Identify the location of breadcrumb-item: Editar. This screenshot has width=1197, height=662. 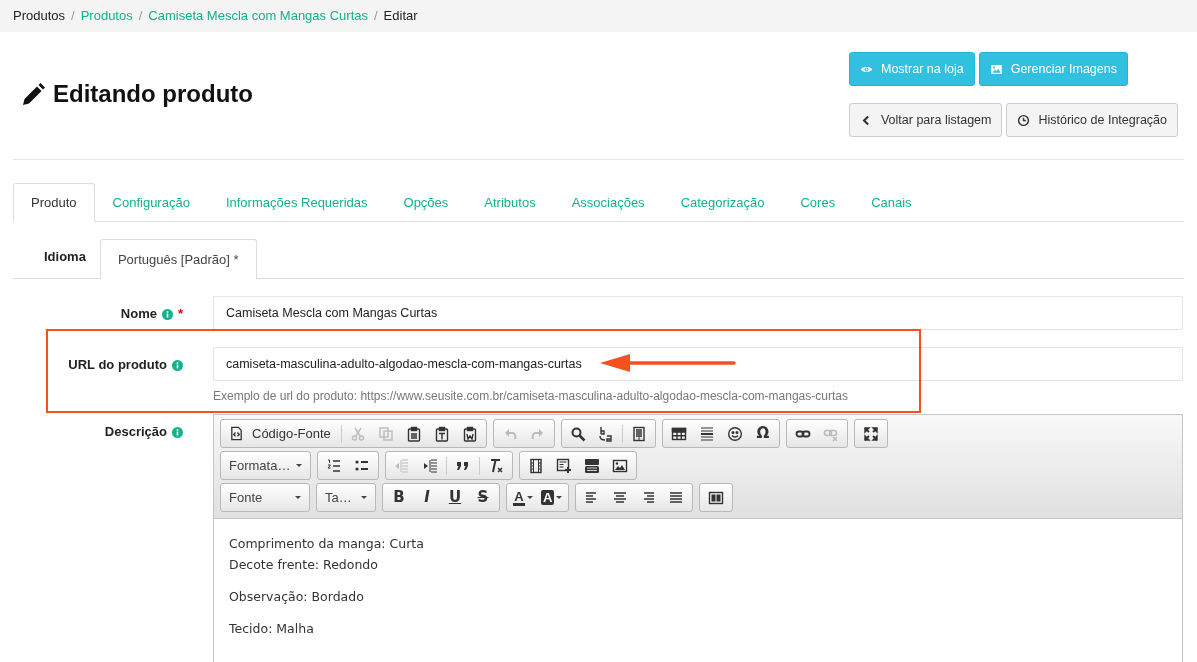
(400, 16).